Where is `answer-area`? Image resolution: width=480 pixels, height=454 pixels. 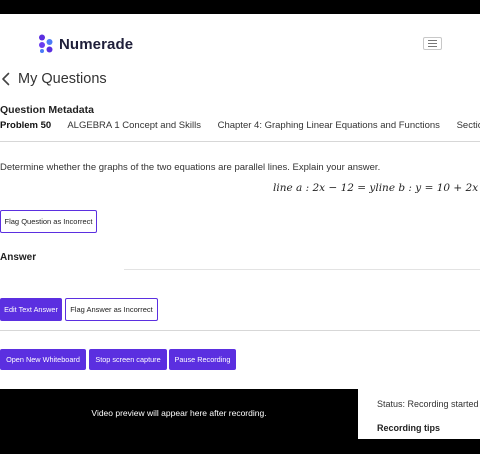
answer-area is located at coordinates (302, 269).